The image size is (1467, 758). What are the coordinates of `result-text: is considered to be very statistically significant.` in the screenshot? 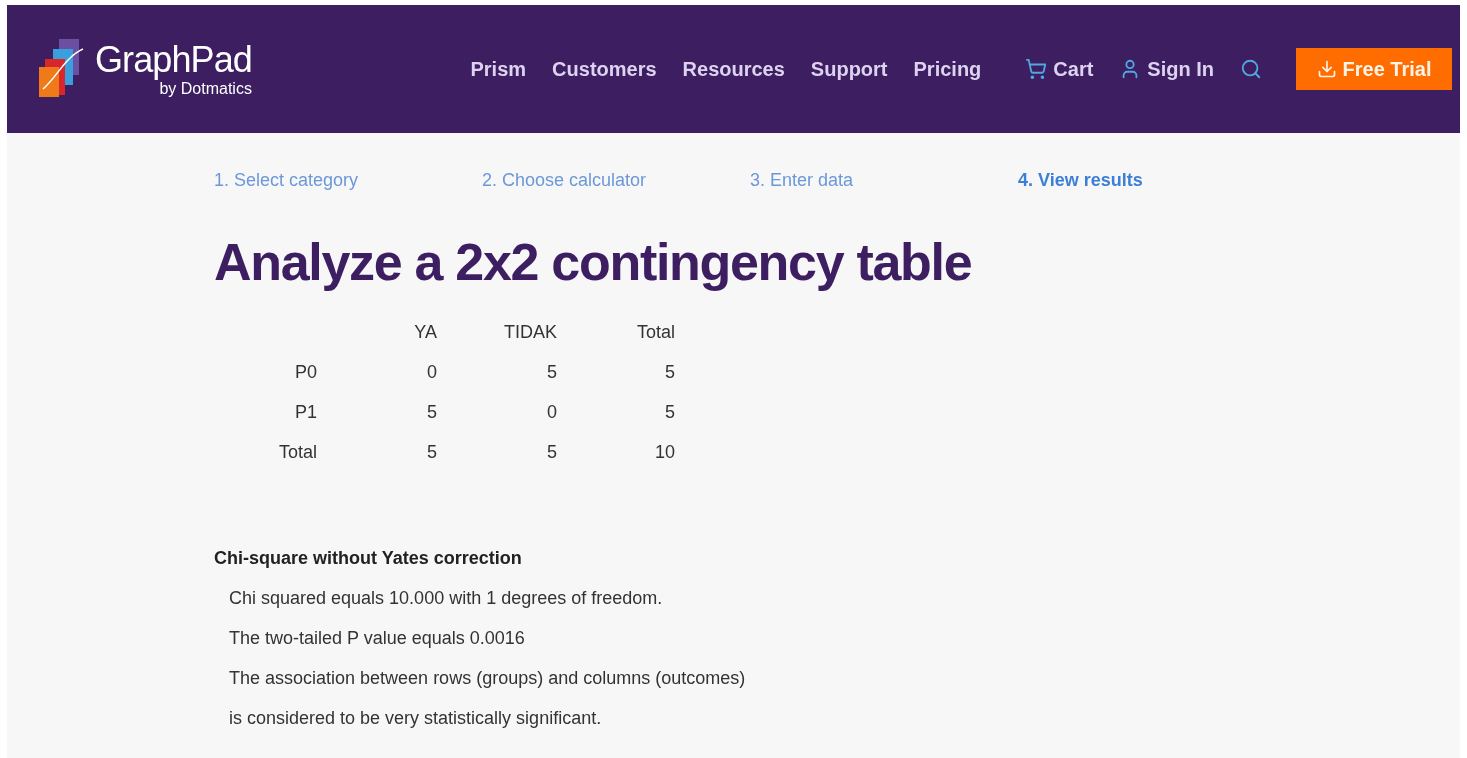 It's located at (415, 718).